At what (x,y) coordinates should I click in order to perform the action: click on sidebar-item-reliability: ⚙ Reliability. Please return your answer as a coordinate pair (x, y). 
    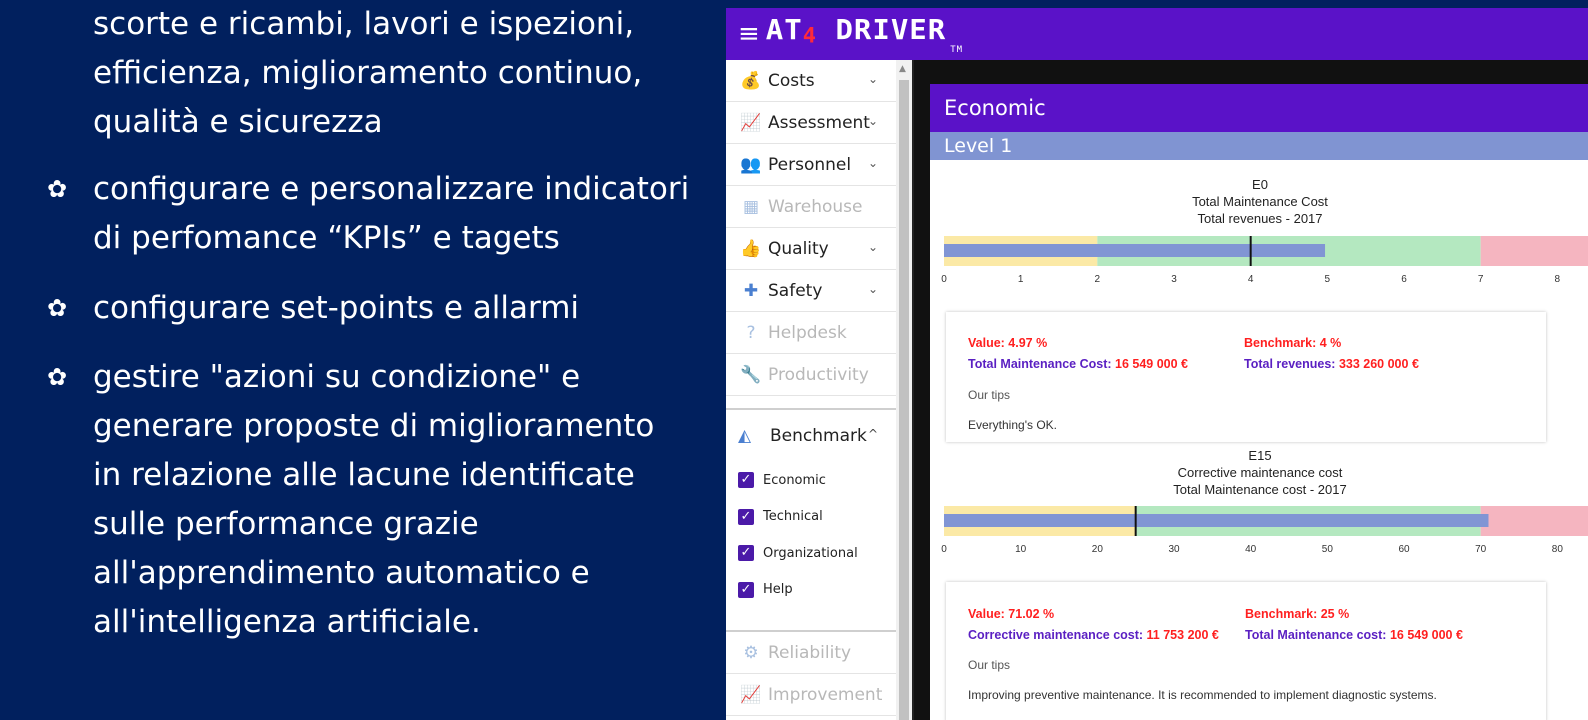
    Looking at the image, I should click on (811, 653).